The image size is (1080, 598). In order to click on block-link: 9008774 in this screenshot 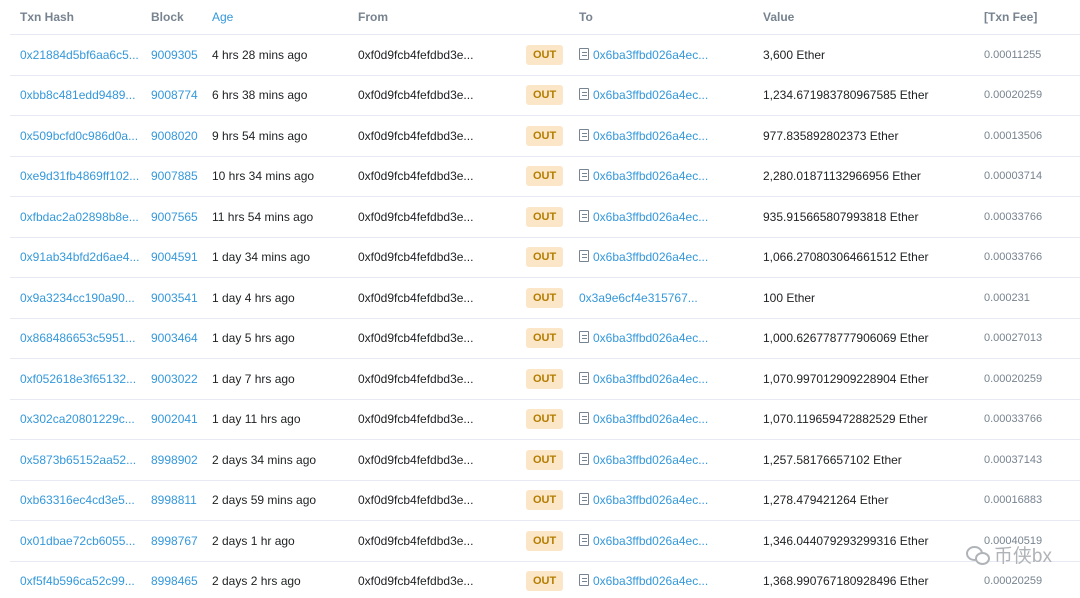, I will do `click(174, 95)`.